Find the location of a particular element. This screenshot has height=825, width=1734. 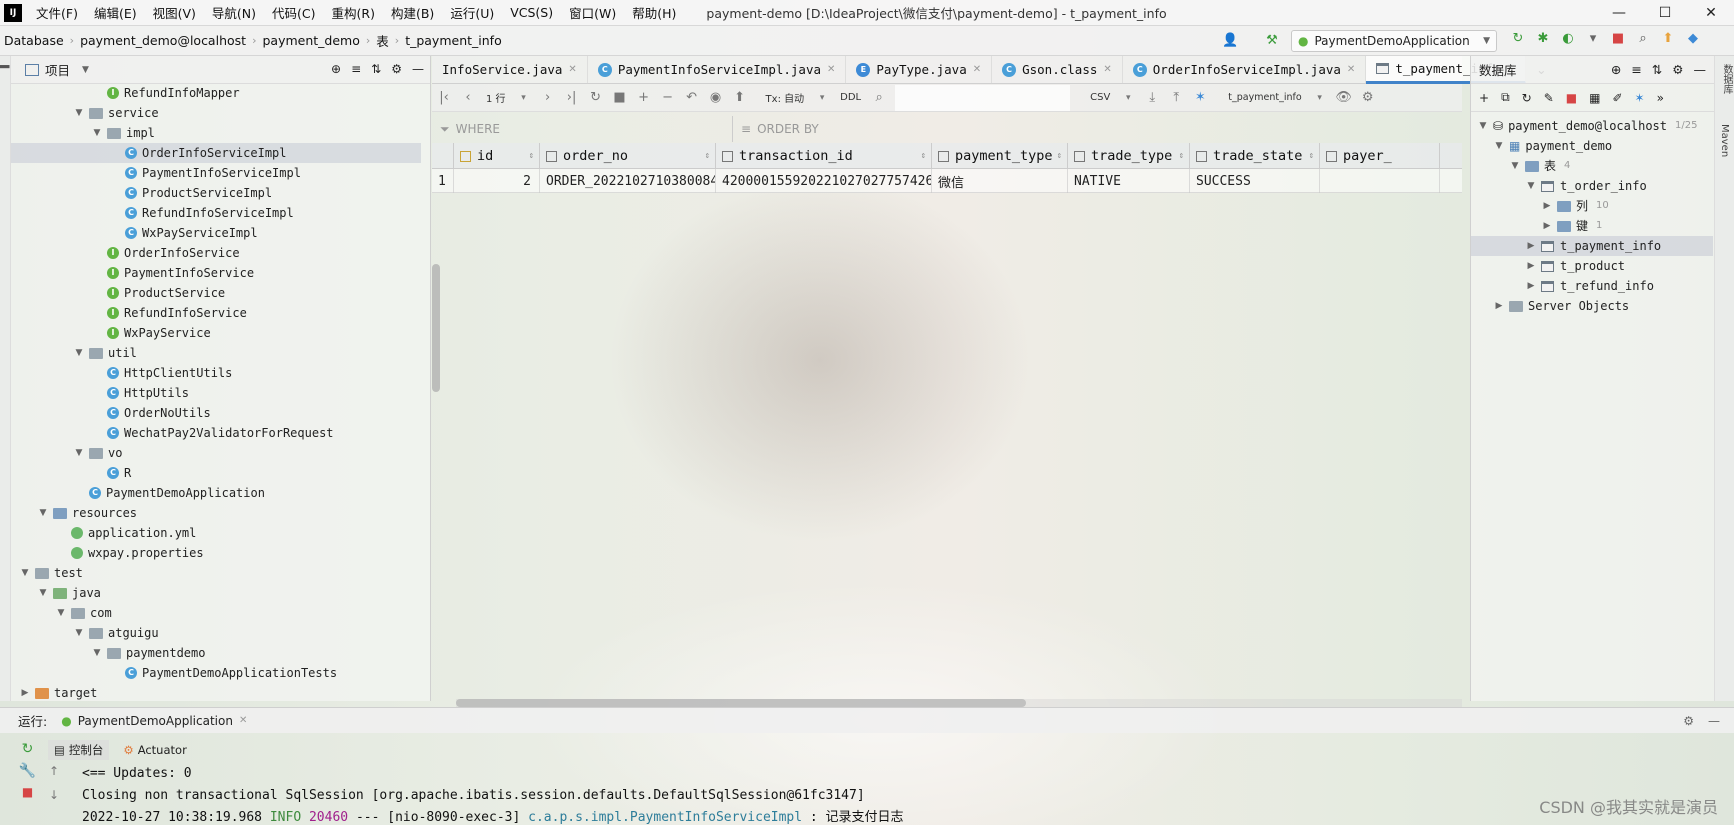

db-tree-item: ▶ t_product is located at coordinates (1592, 266).